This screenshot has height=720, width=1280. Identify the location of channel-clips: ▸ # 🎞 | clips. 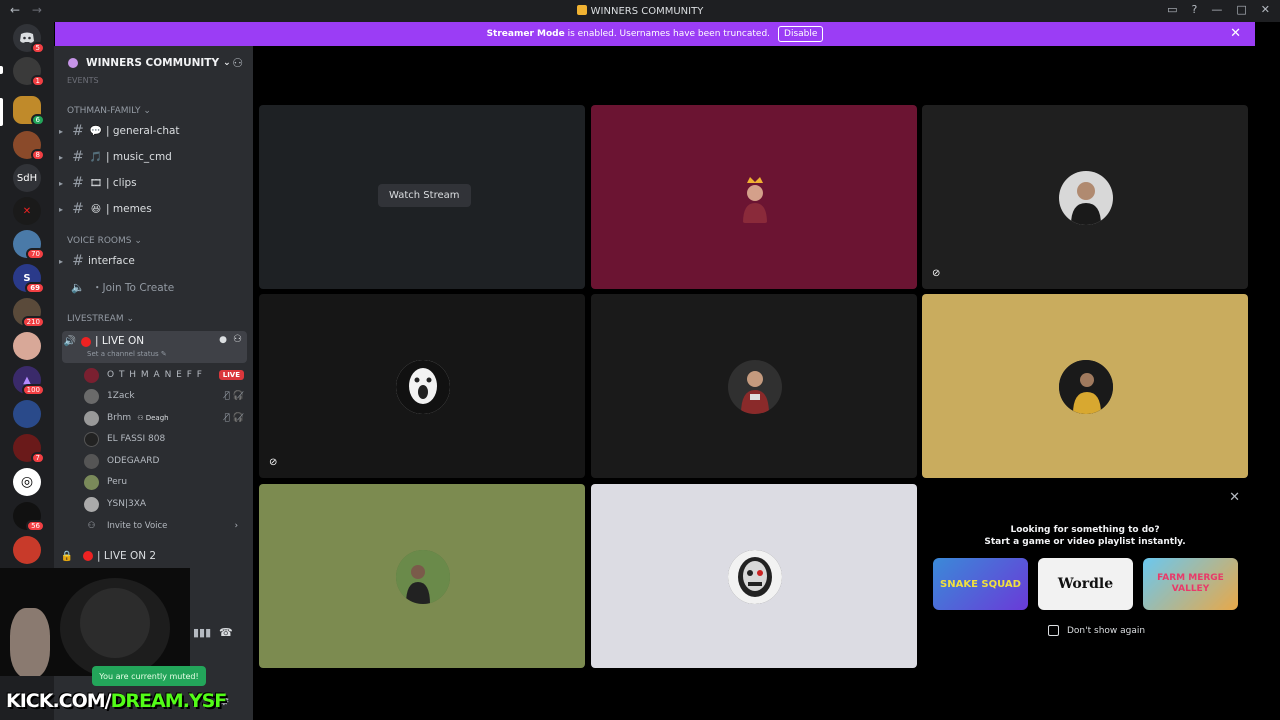
(153, 183).